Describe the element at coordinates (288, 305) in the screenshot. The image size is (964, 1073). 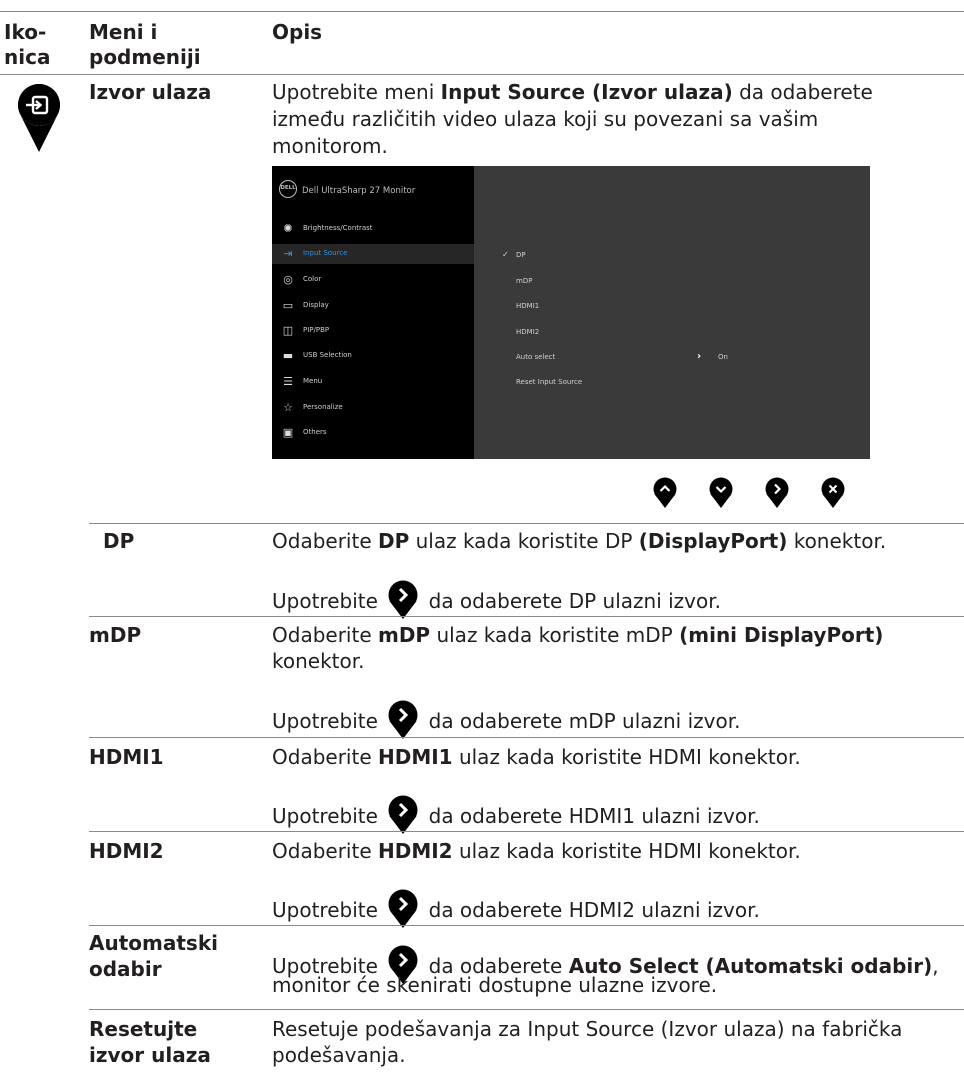
I see `display-icon: ▭` at that location.